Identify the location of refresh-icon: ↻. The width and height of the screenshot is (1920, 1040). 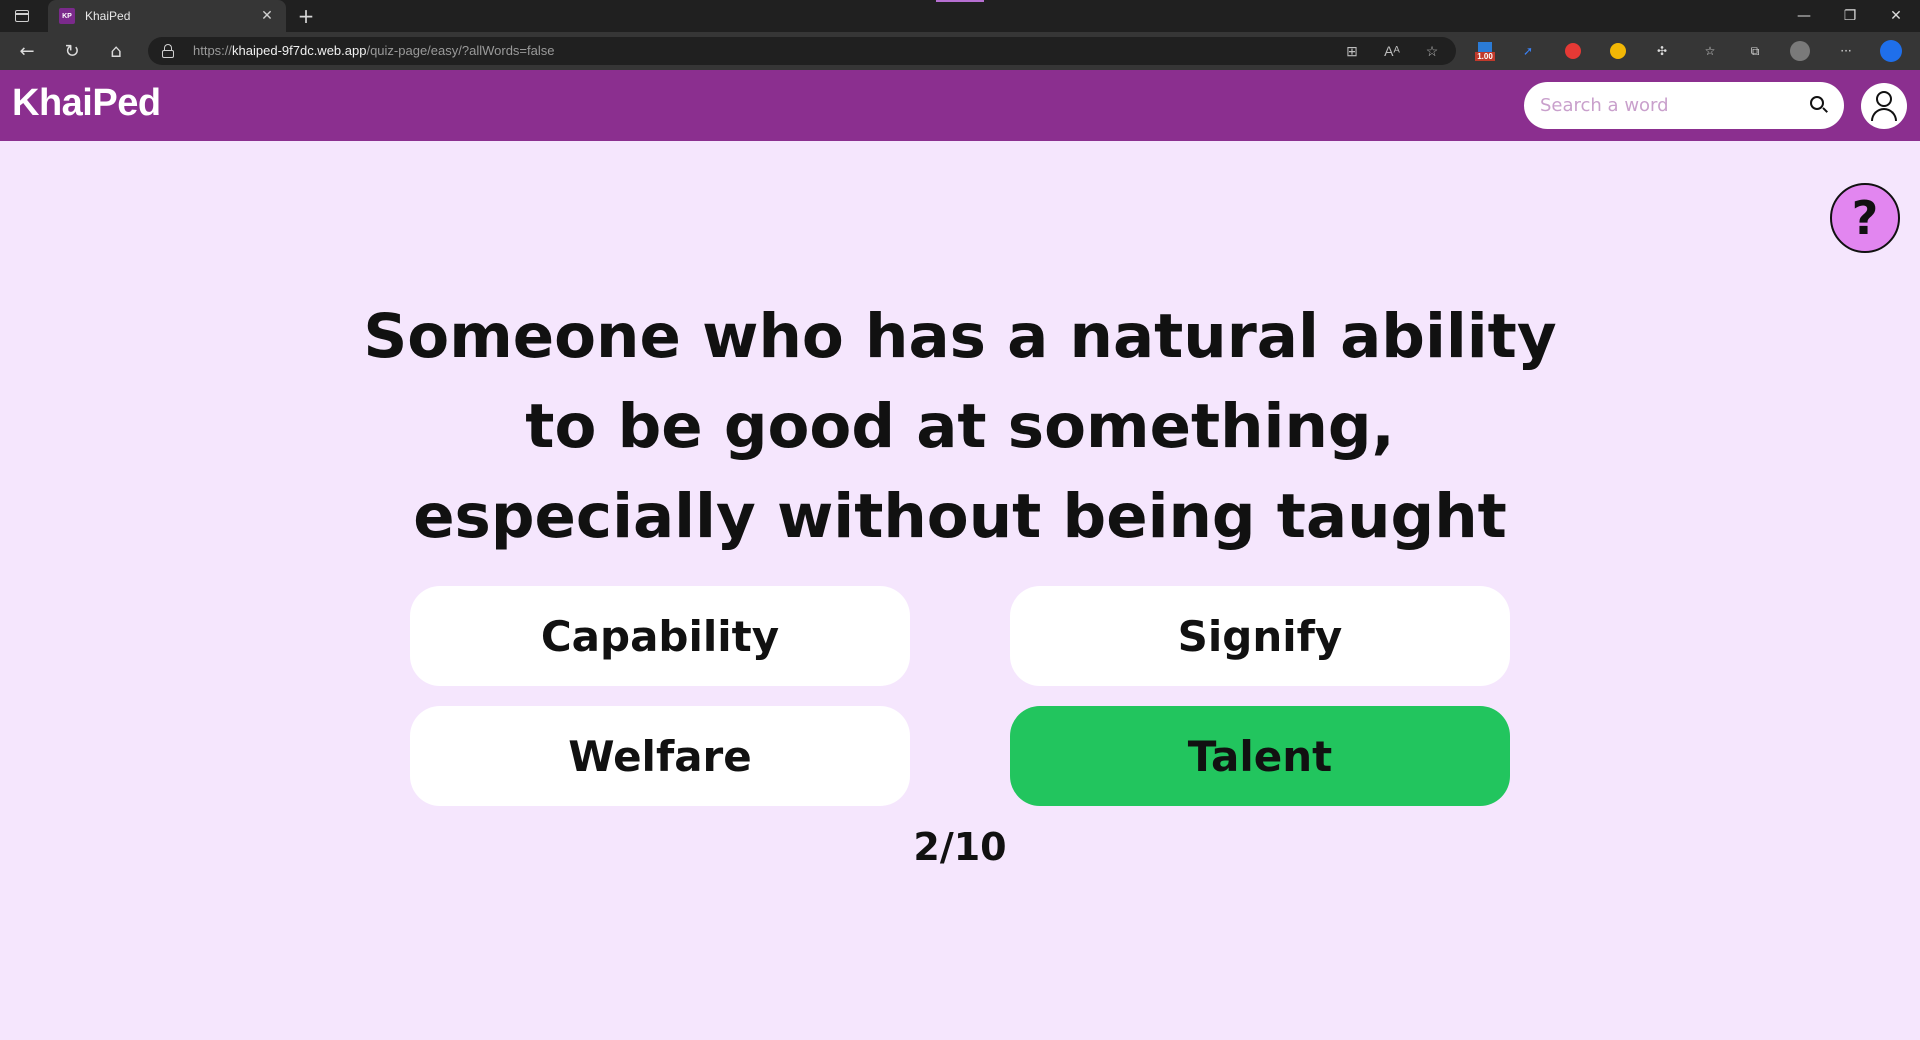
(72, 51).